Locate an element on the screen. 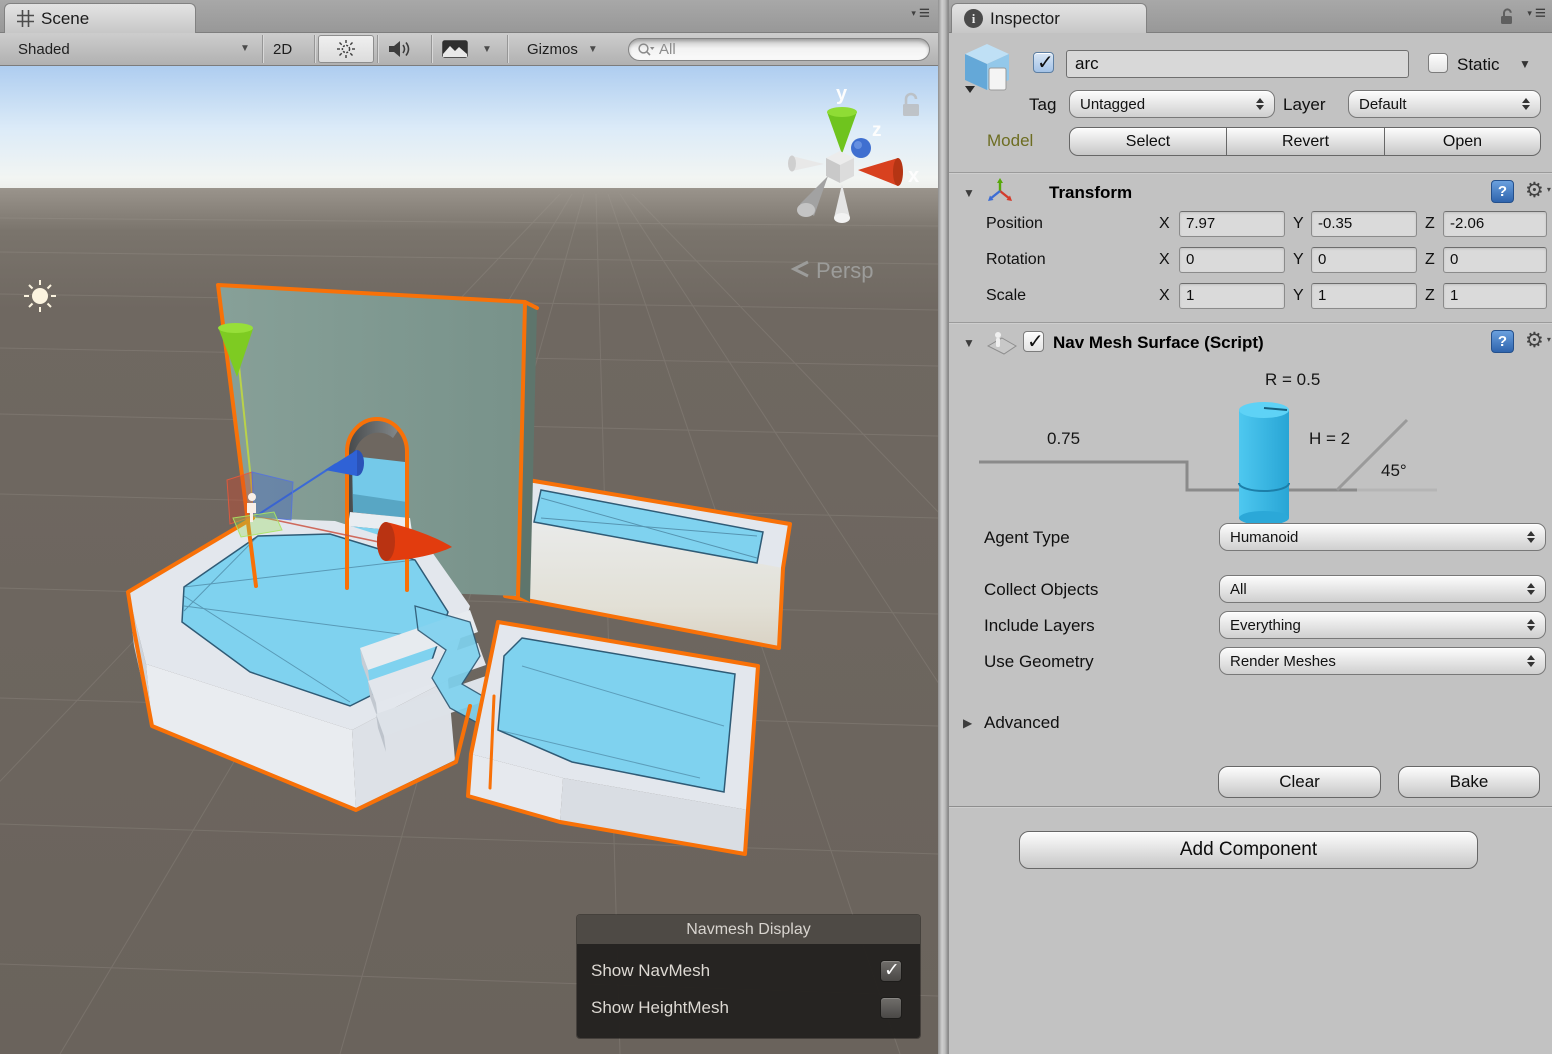 The width and height of the screenshot is (1552, 1054). advanced-foldout: ▶ is located at coordinates (967, 723).